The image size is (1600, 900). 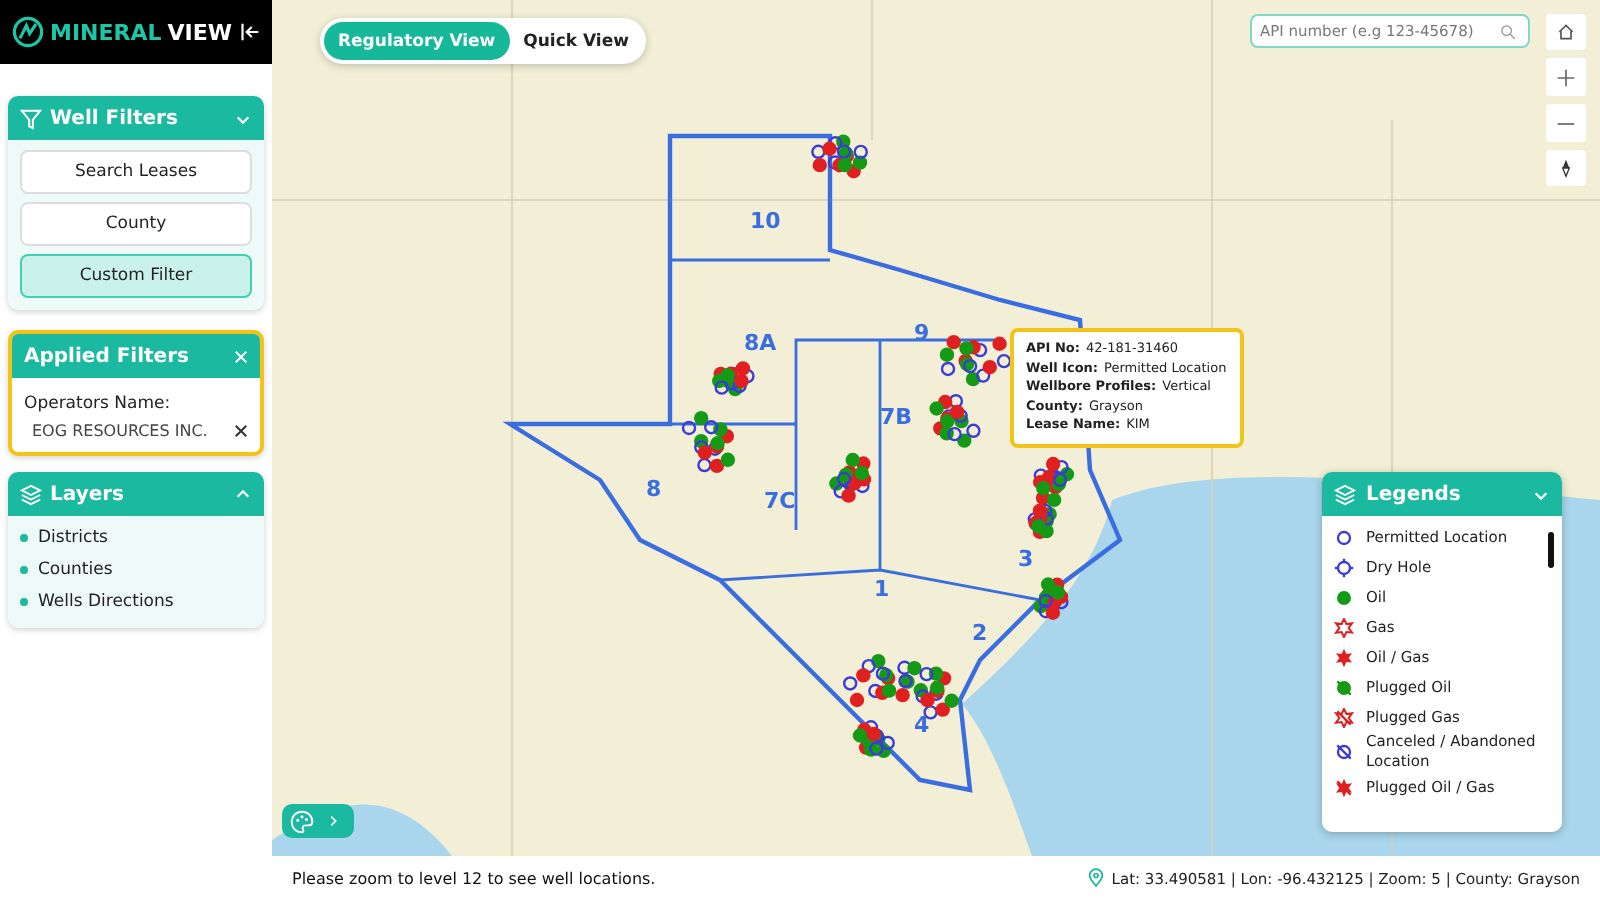 I want to click on logo-icon, so click(x=28, y=32).